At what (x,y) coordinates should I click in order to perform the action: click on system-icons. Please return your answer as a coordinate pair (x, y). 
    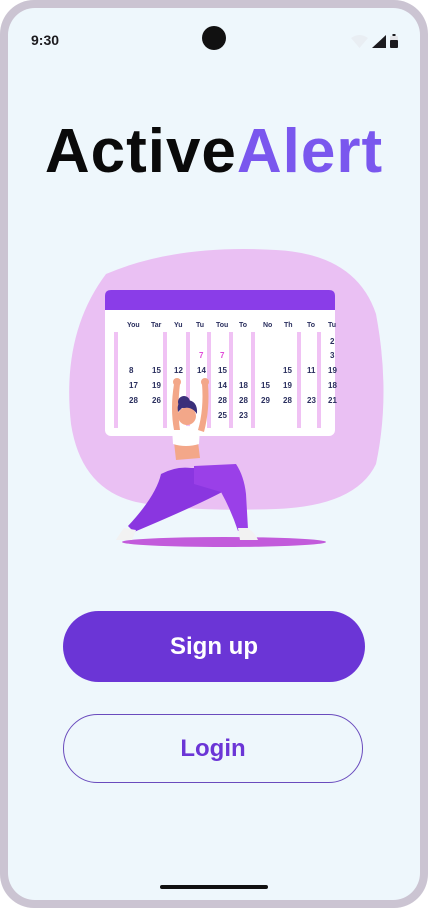
    Looking at the image, I should click on (374, 41).